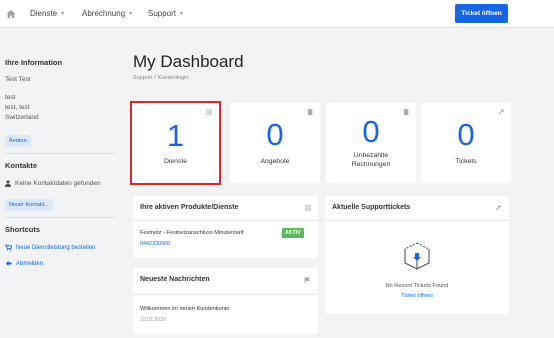 The width and height of the screenshot is (554, 338). Describe the element at coordinates (11, 14) in the screenshot. I see `home-icon` at that location.